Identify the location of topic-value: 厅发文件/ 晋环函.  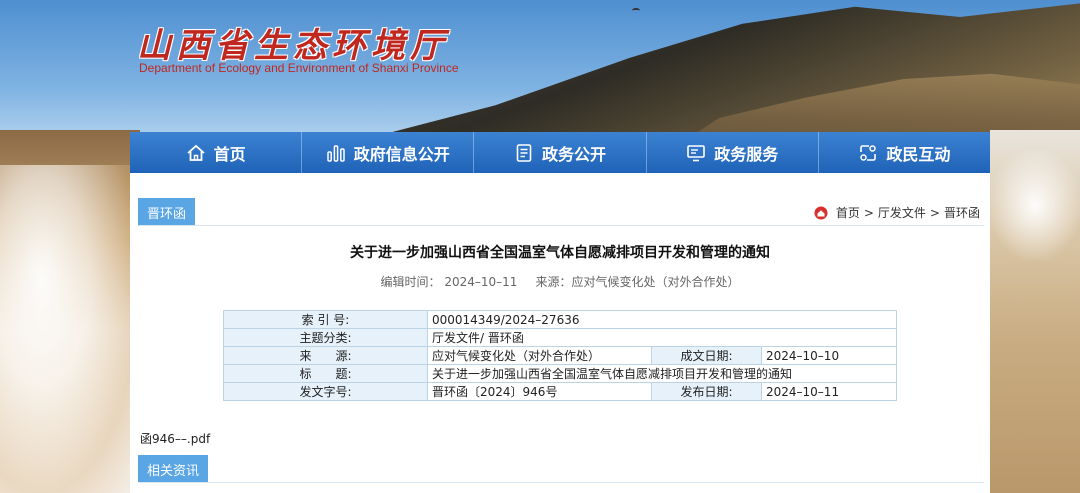
(662, 337).